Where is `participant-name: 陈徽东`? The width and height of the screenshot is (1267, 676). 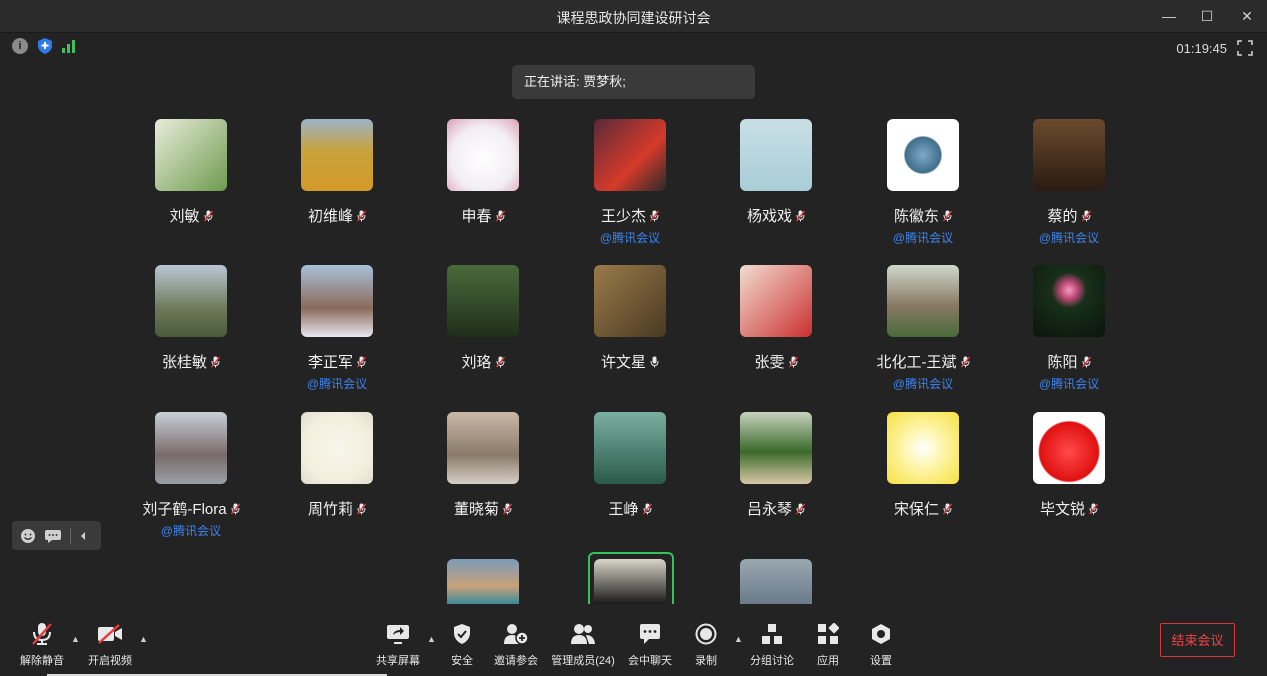
participant-name: 陈徽东 is located at coordinates (916, 216).